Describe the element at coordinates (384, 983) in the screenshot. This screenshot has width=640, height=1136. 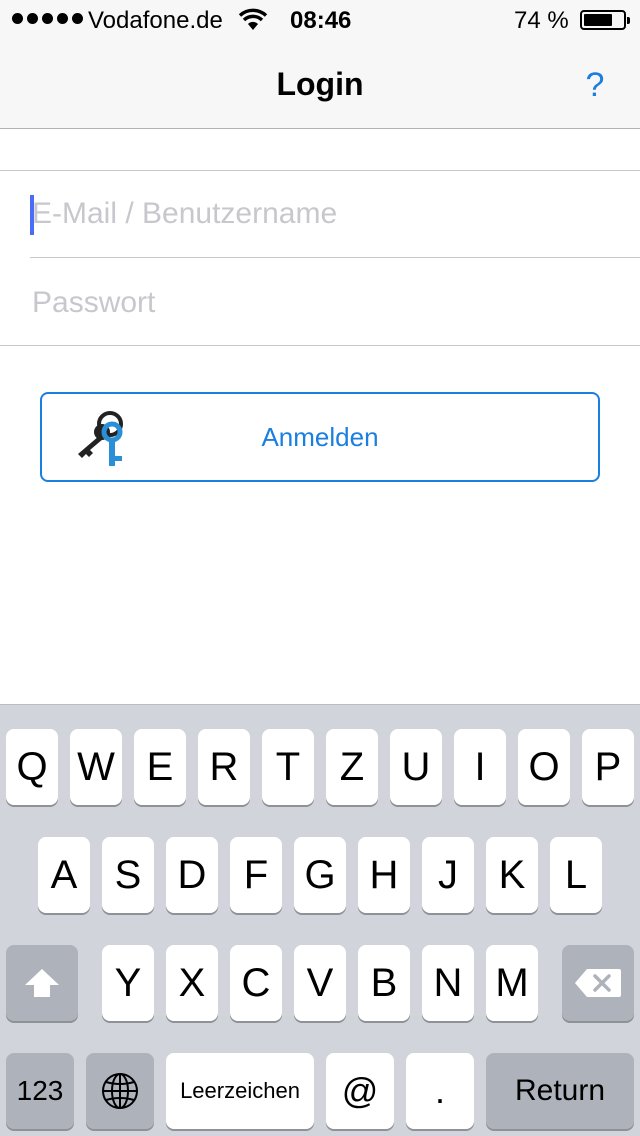
I see `key-b: B` at that location.